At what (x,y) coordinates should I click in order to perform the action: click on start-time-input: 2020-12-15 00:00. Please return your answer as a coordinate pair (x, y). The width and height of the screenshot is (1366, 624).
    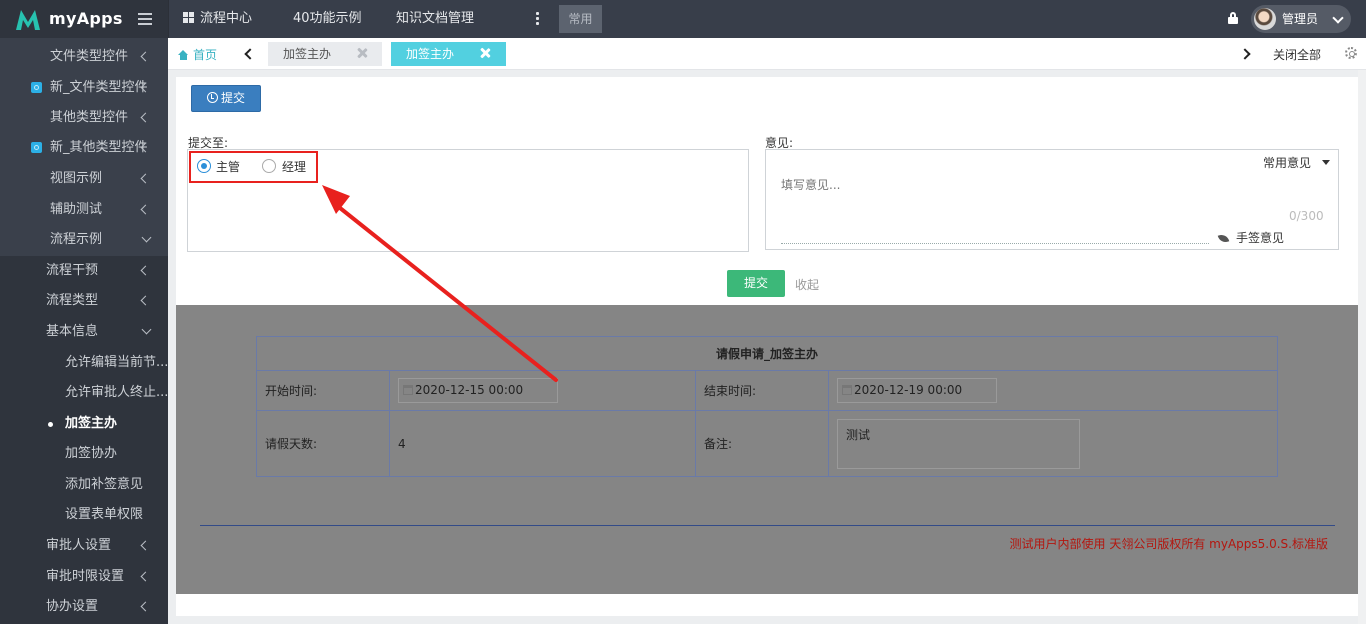
    Looking at the image, I should click on (478, 390).